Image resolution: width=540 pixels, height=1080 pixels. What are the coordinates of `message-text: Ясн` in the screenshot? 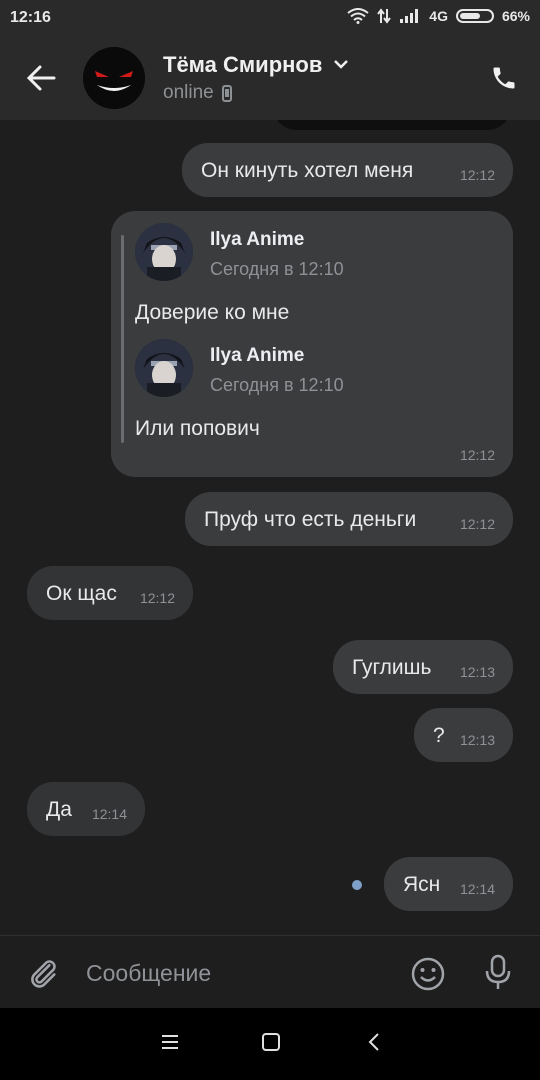 It's located at (422, 884).